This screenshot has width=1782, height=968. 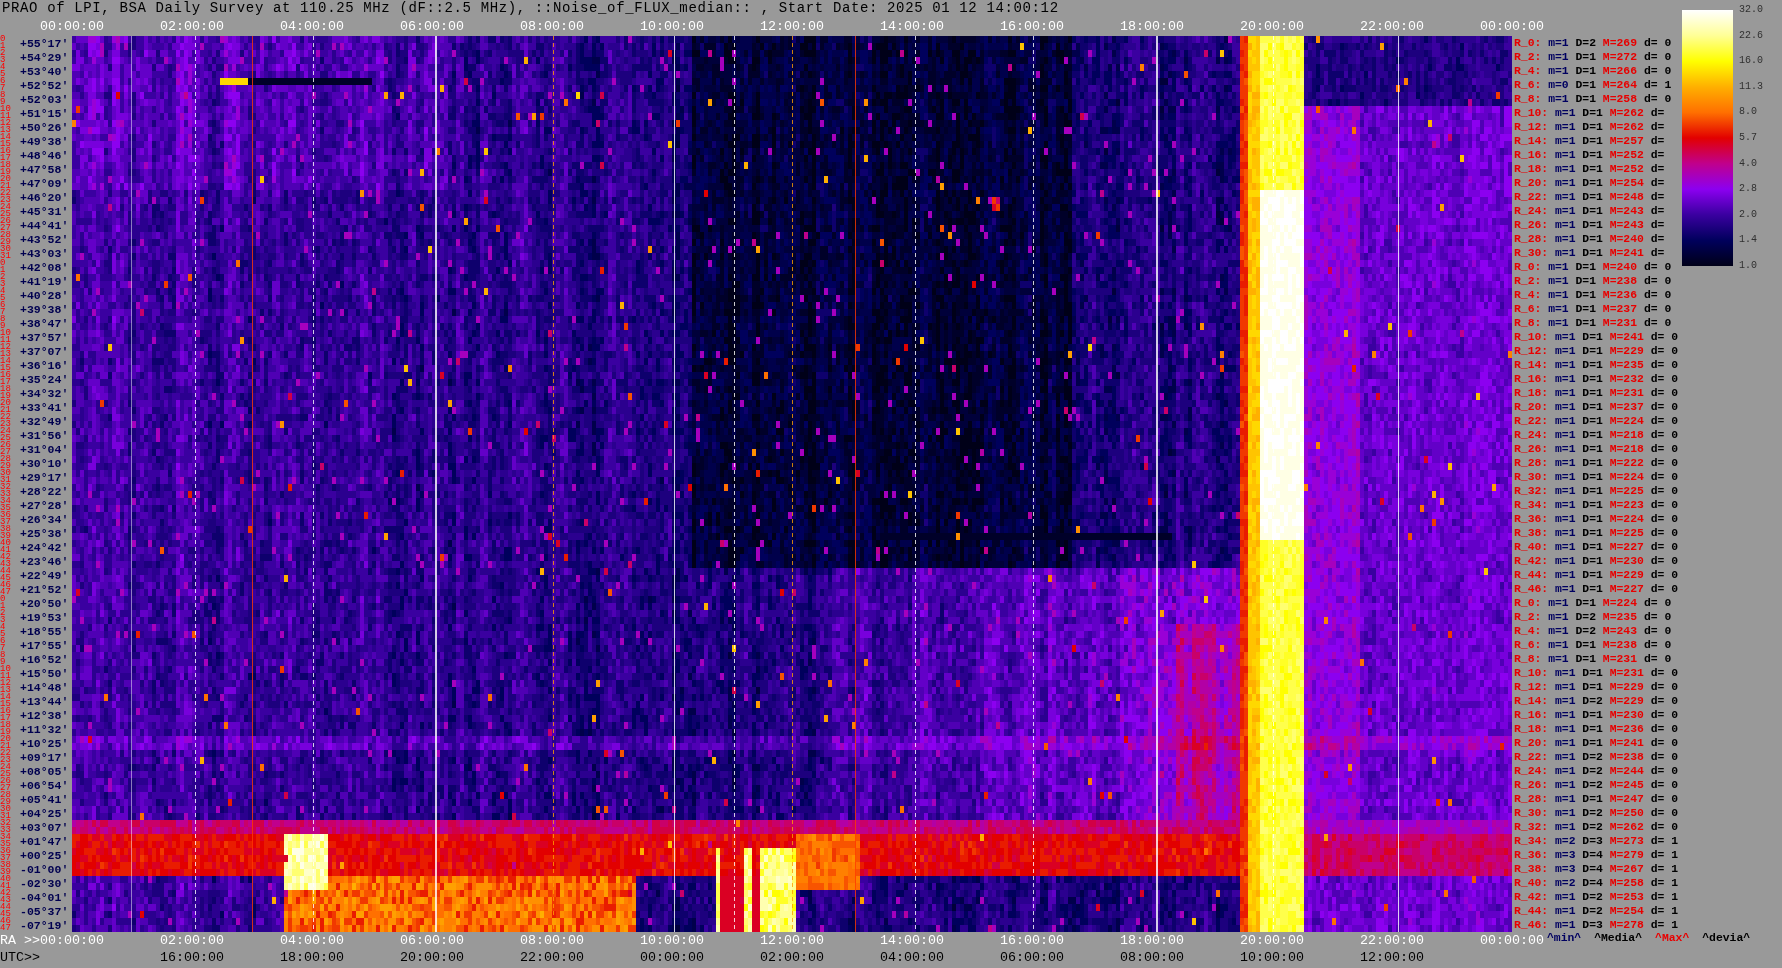 What do you see at coordinates (1626, 589) in the screenshot?
I see `max-value: M=227` at bounding box center [1626, 589].